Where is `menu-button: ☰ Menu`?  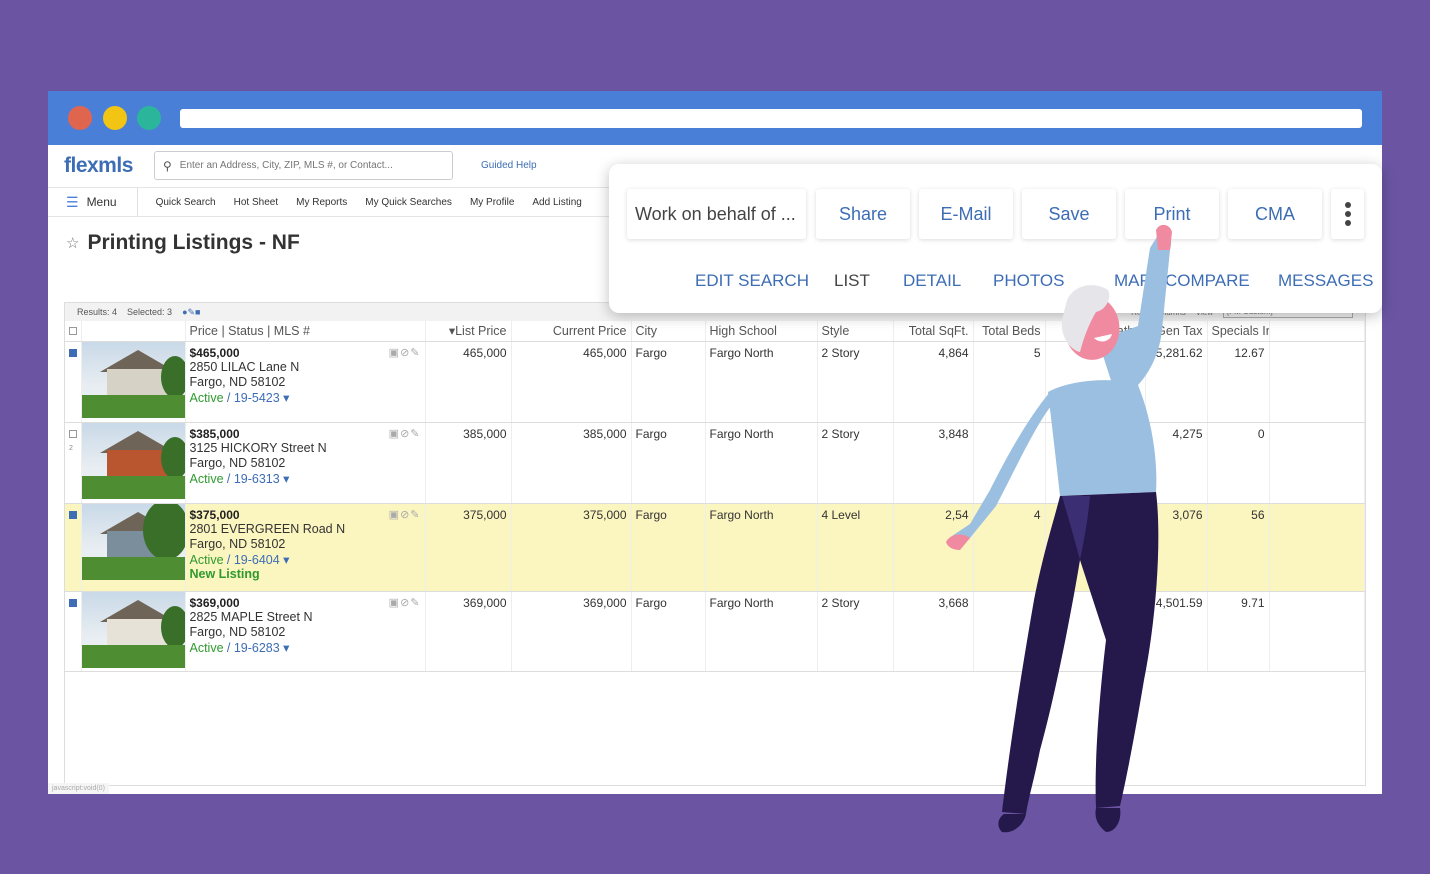 menu-button: ☰ Menu is located at coordinates (93, 202).